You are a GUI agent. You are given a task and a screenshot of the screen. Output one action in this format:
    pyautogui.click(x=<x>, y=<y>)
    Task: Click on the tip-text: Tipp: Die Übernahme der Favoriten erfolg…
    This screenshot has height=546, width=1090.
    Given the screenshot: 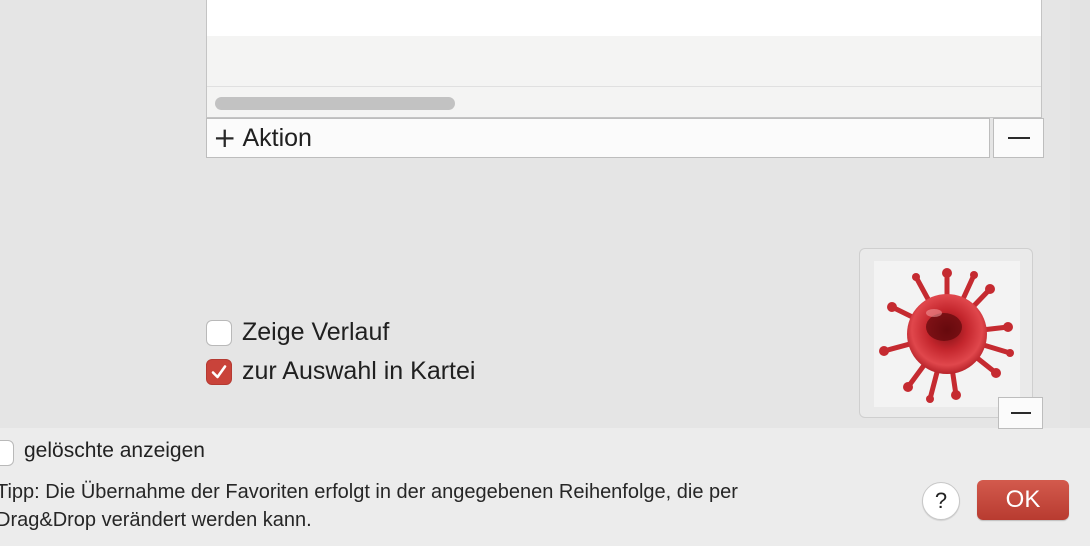 What is the action you would take?
    pyautogui.click(x=448, y=506)
    